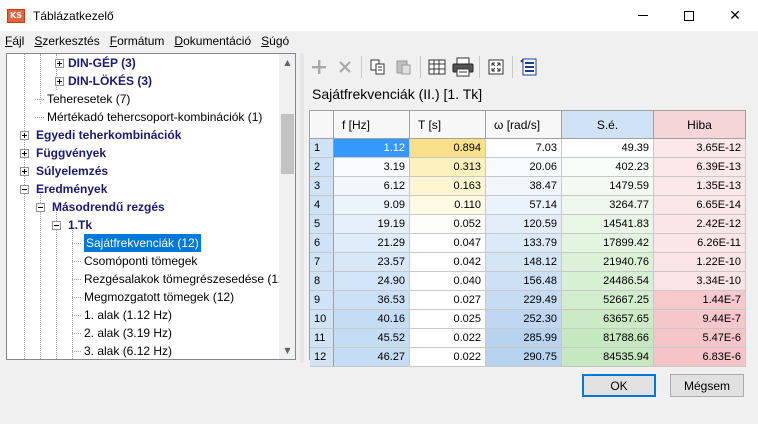 This screenshot has width=758, height=424. What do you see at coordinates (372, 300) in the screenshot?
I see `grid-cell: 36.53` at bounding box center [372, 300].